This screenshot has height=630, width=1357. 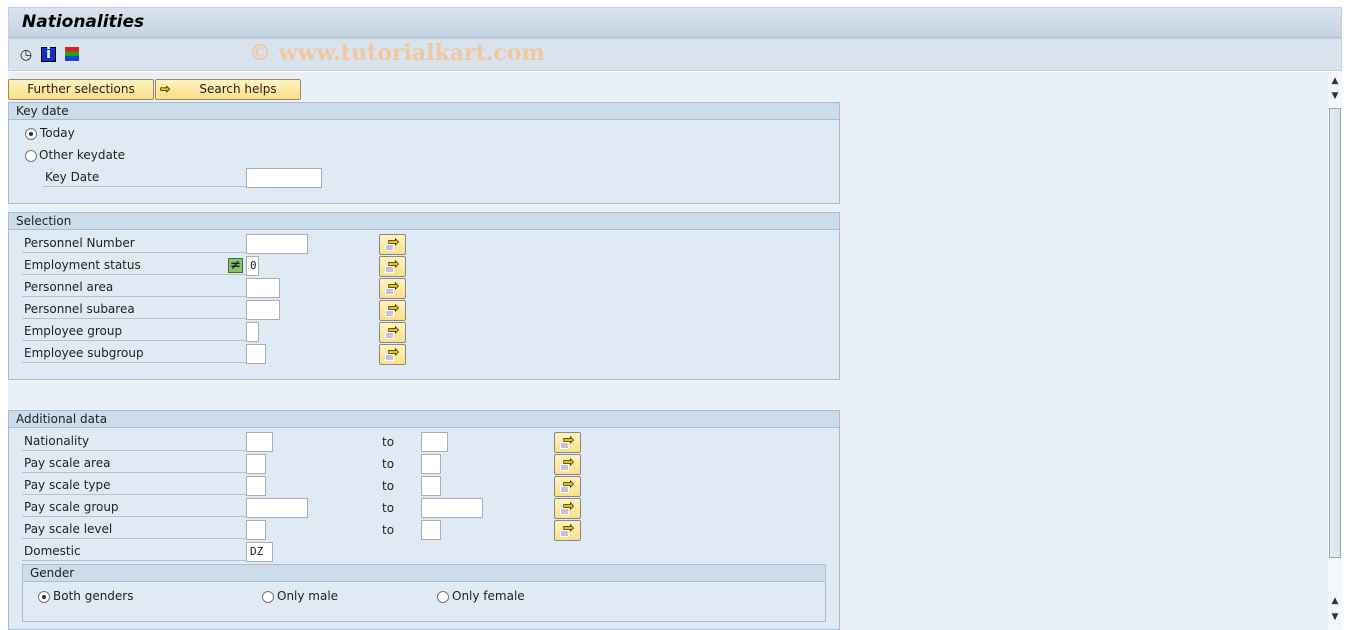 I want to click on today-label: Today, so click(x=57, y=133).